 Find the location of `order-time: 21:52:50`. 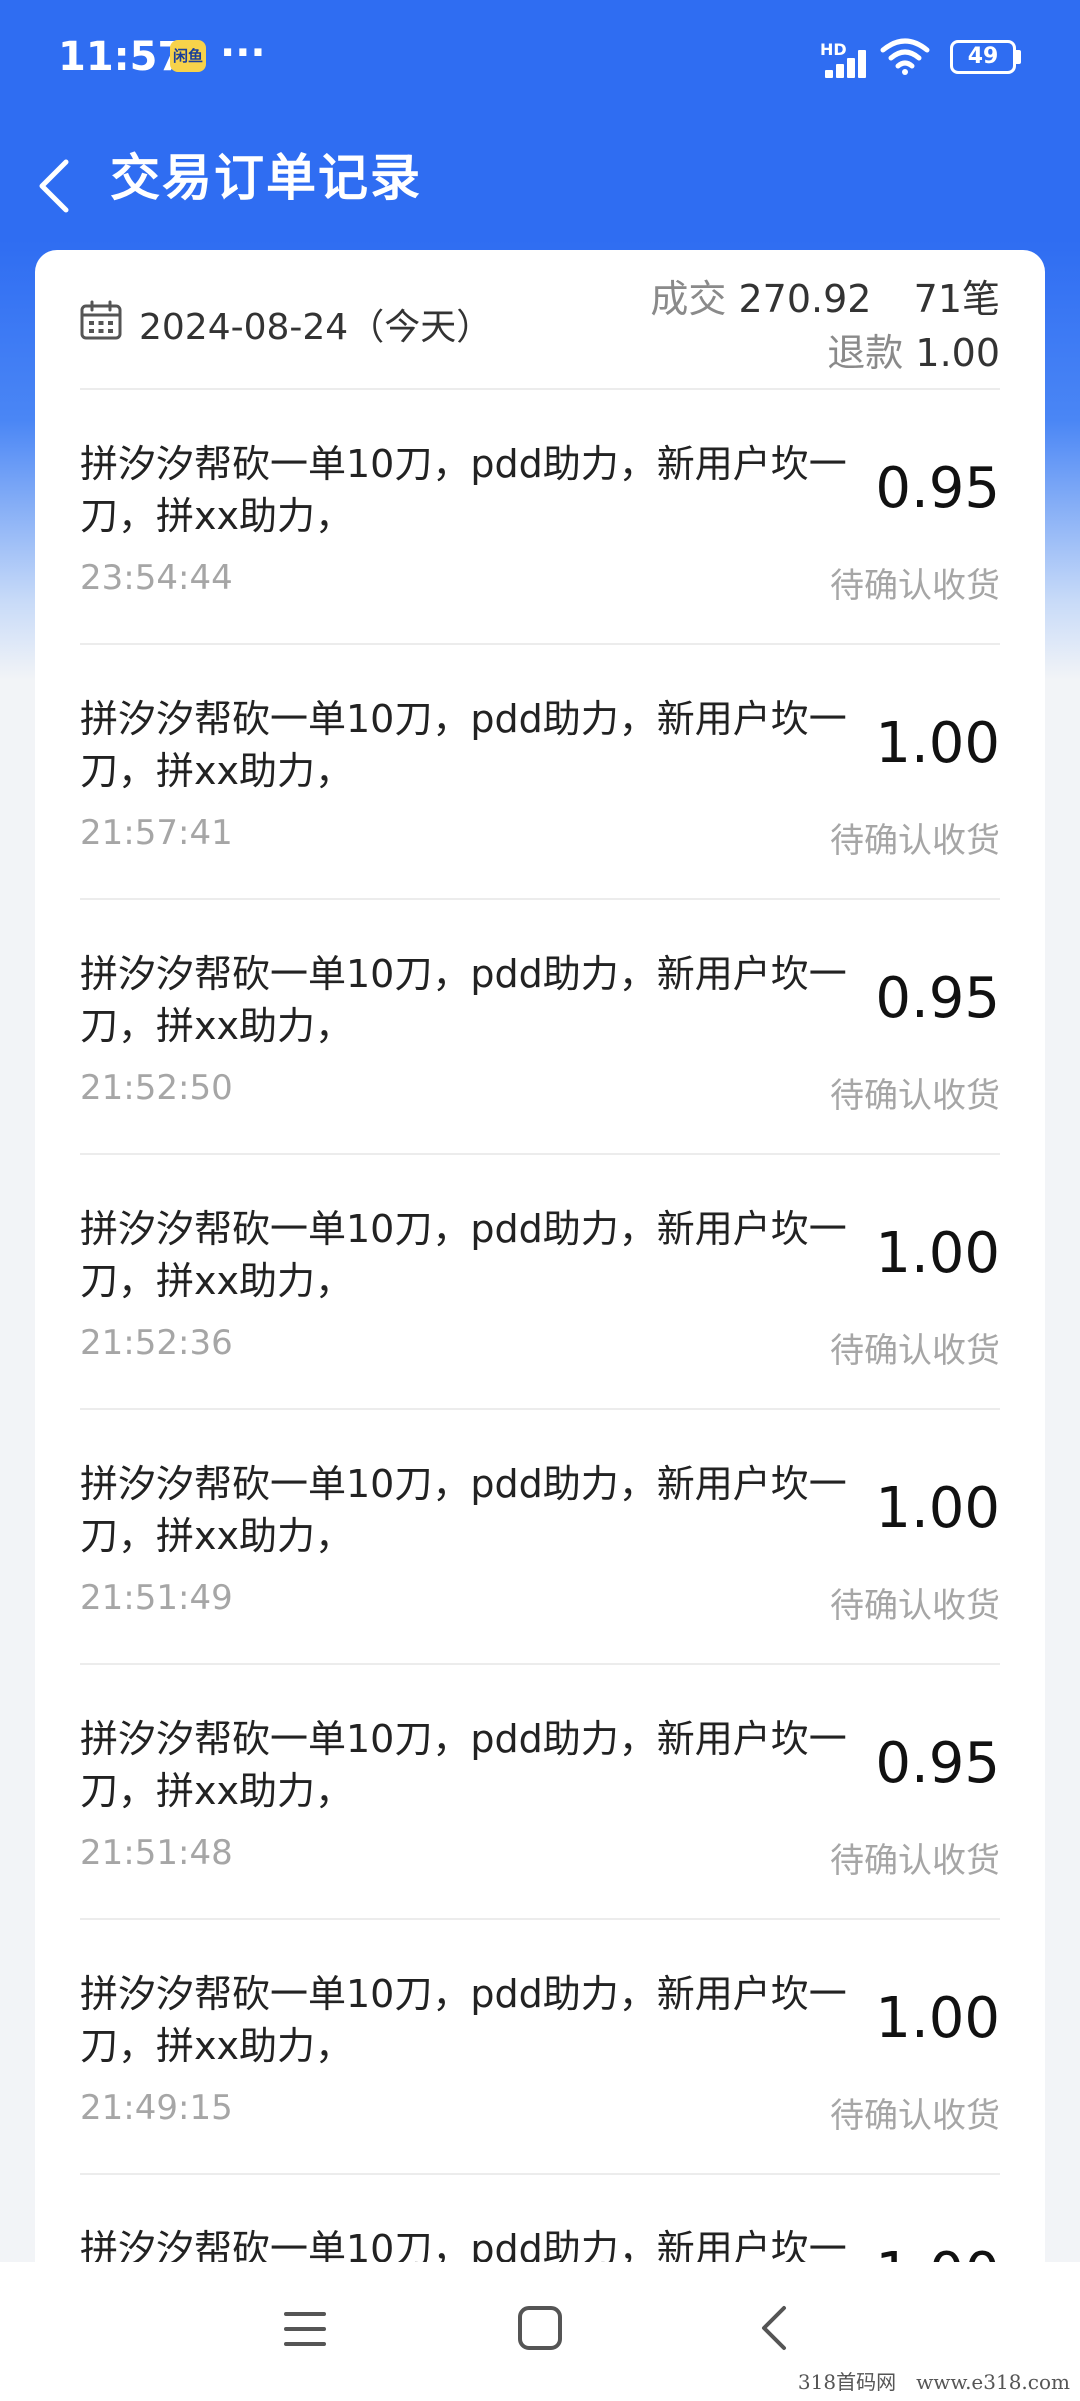

order-time: 21:52:50 is located at coordinates (156, 1088).